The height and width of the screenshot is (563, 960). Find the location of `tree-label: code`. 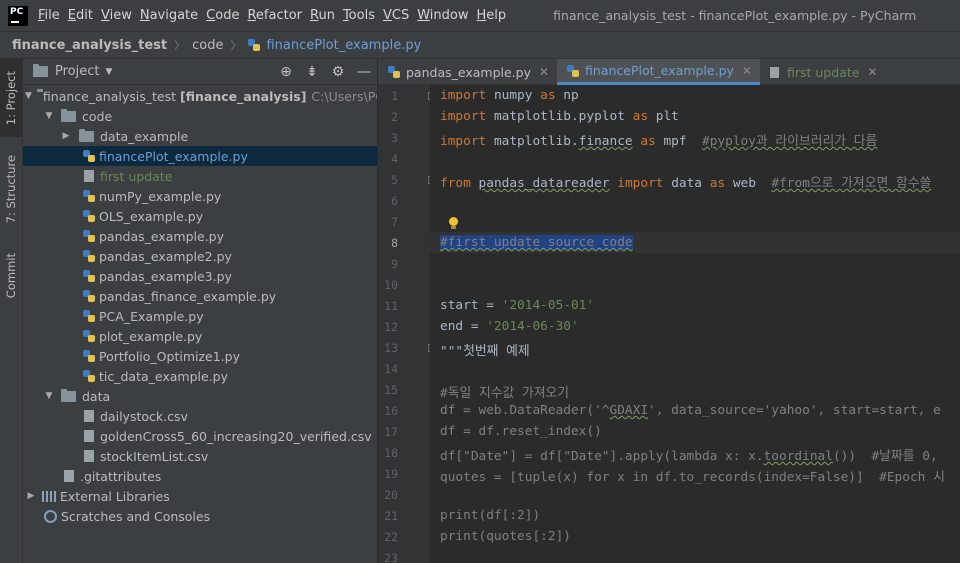

tree-label: code is located at coordinates (97, 116).